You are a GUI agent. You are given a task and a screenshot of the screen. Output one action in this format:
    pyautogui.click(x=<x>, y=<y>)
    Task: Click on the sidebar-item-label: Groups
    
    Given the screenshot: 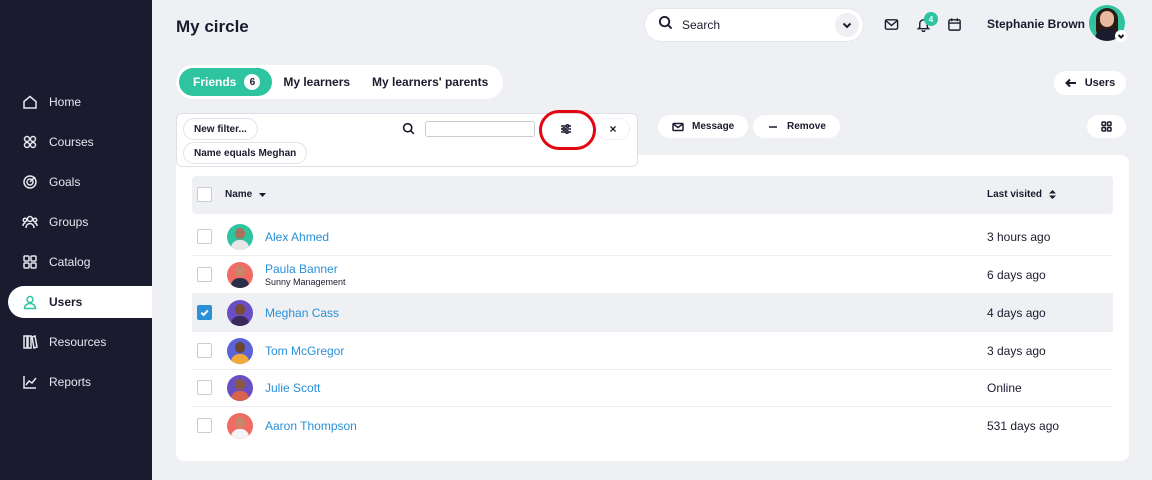 What is the action you would take?
    pyautogui.click(x=69, y=222)
    